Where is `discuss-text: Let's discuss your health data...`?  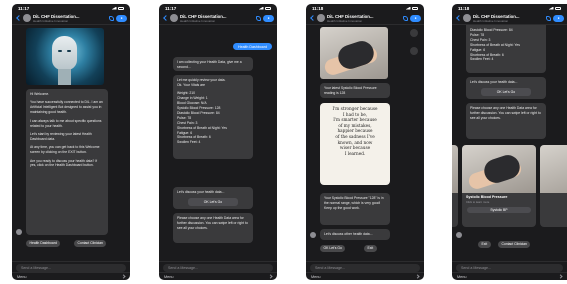 discuss-text: Let's discuss your health data... is located at coordinates (201, 192).